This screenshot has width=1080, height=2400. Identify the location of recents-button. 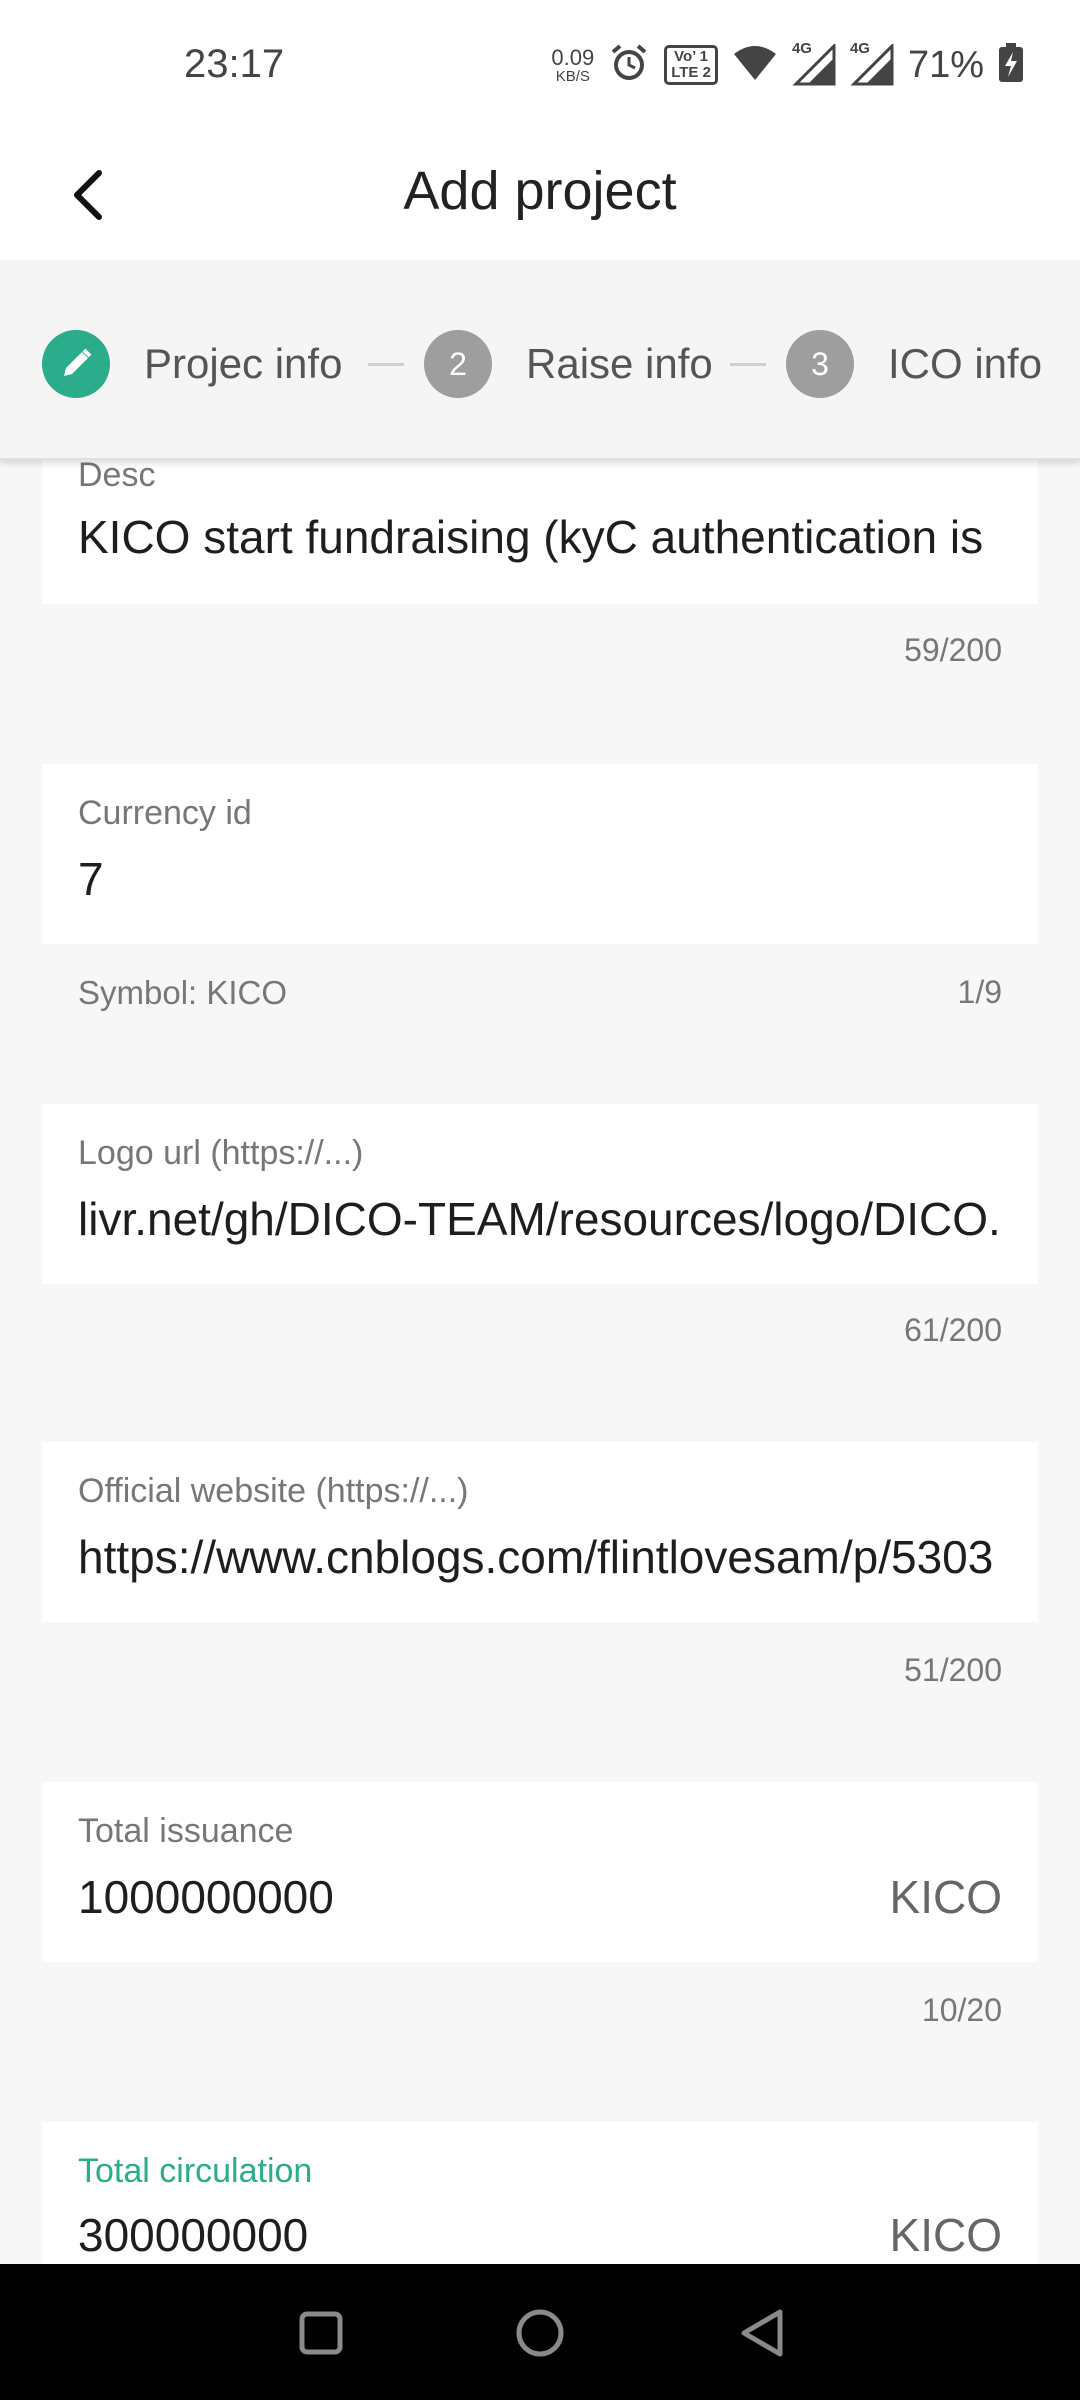
(321, 2333).